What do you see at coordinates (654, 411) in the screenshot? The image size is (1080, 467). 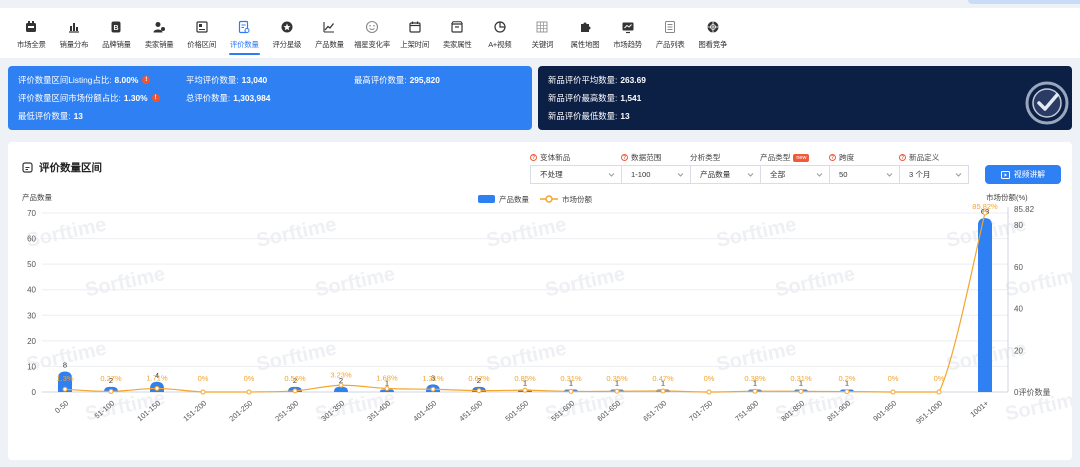 I see `x-tick-label: 651-700` at bounding box center [654, 411].